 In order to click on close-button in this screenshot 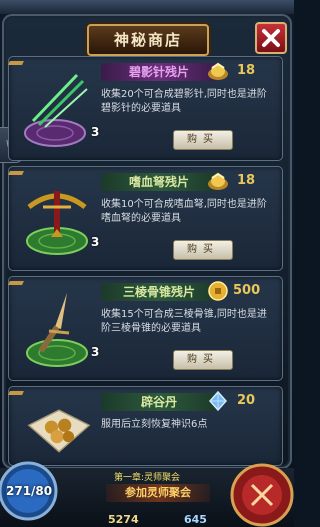, I will do `click(271, 38)`.